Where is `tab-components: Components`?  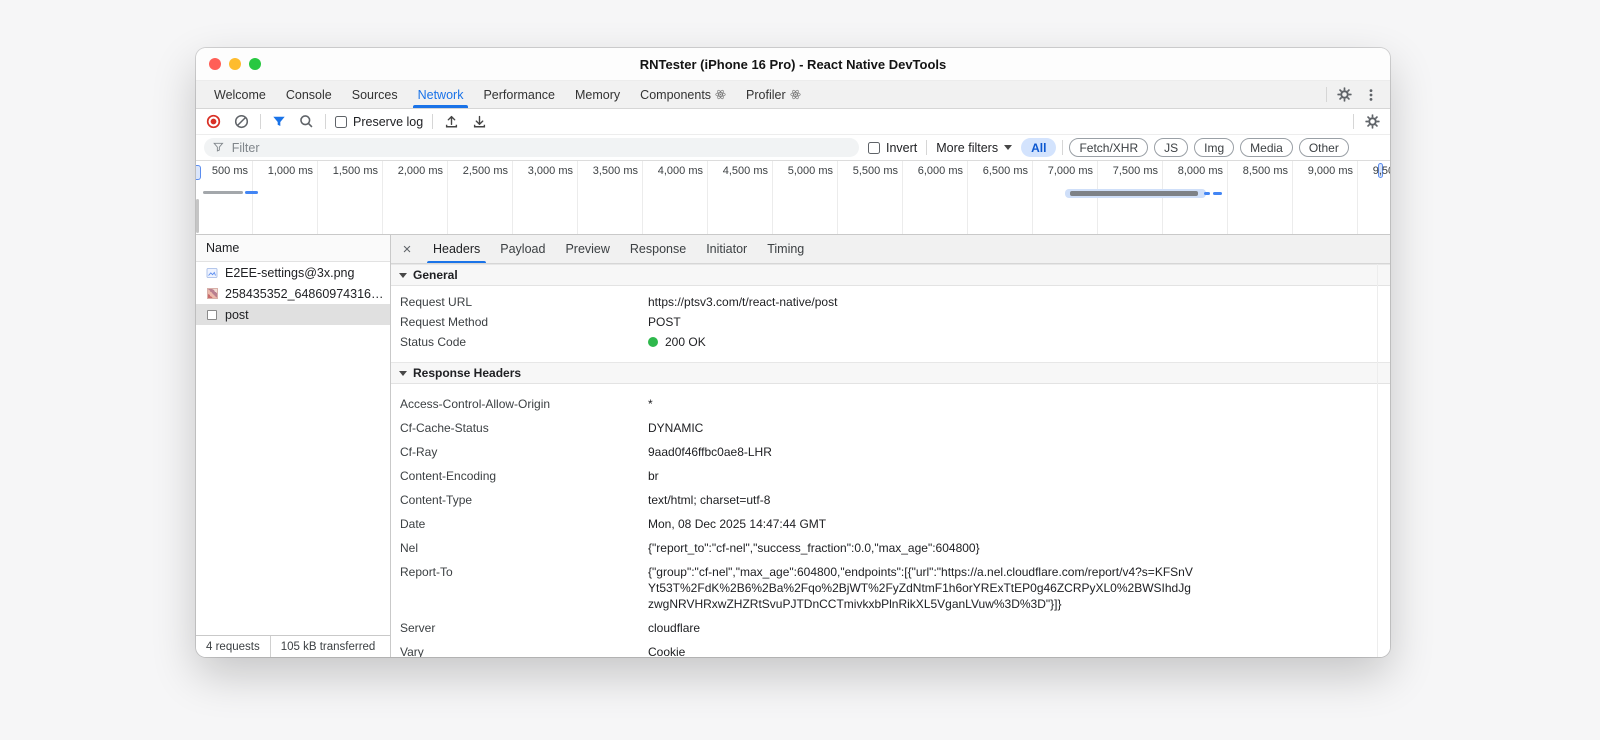
tab-components: Components is located at coordinates (683, 94).